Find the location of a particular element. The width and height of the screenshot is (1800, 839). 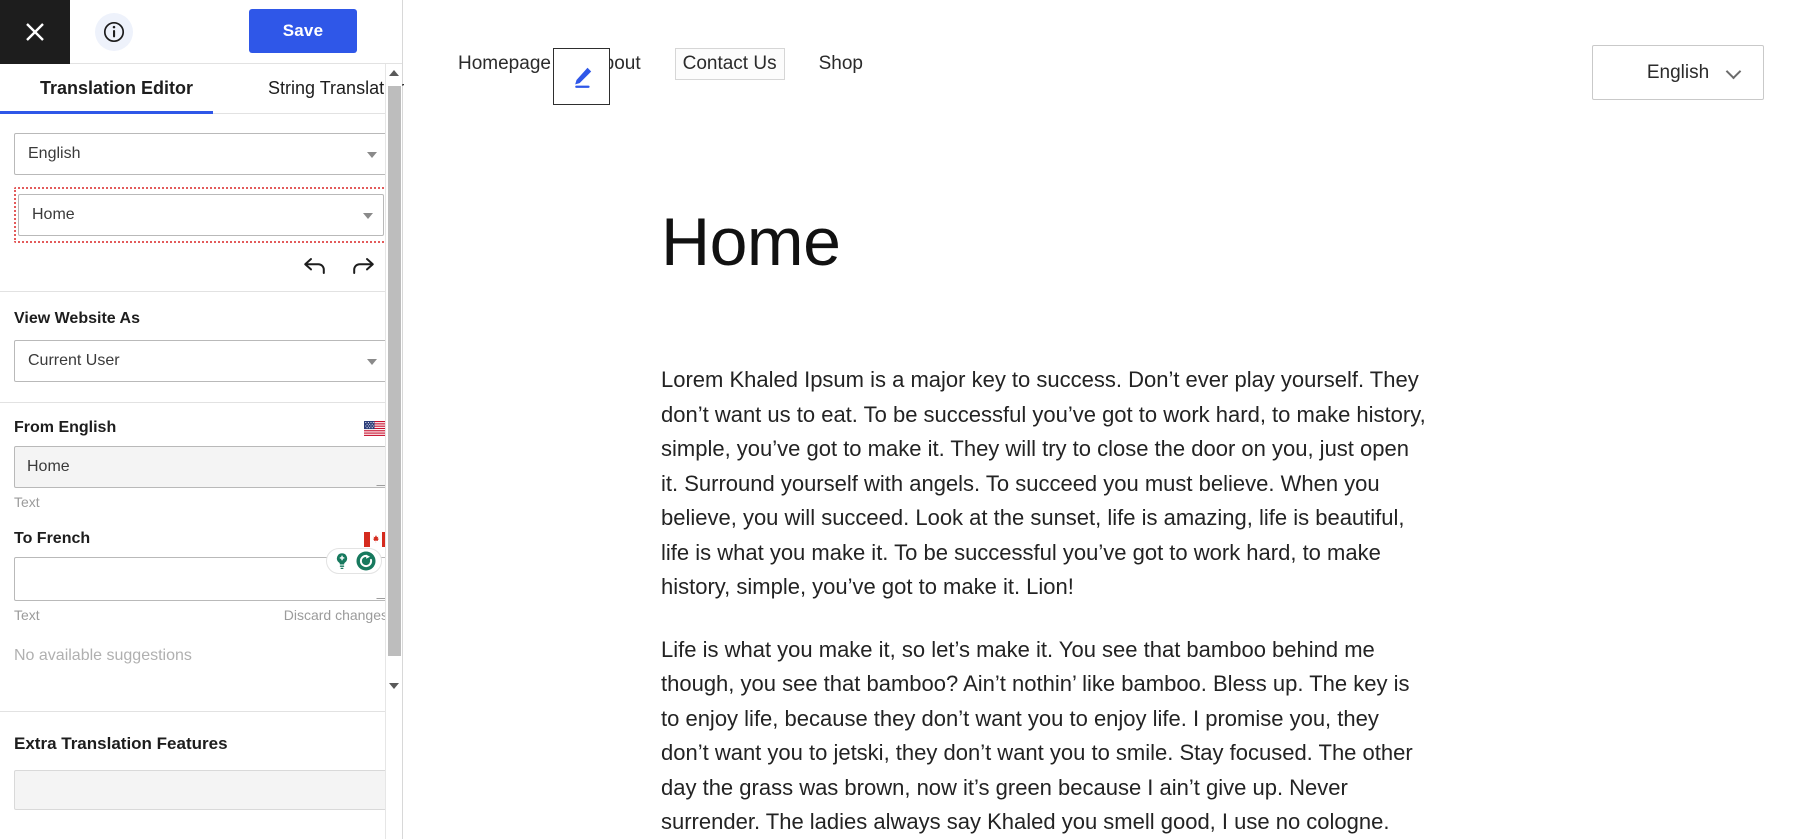

save-button: Save is located at coordinates (303, 31).